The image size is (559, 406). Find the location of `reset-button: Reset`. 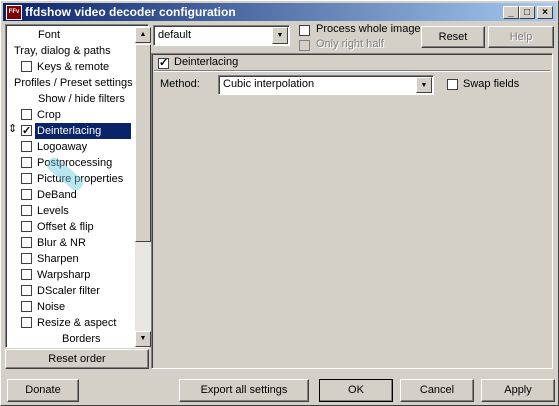

reset-button: Reset is located at coordinates (453, 37).